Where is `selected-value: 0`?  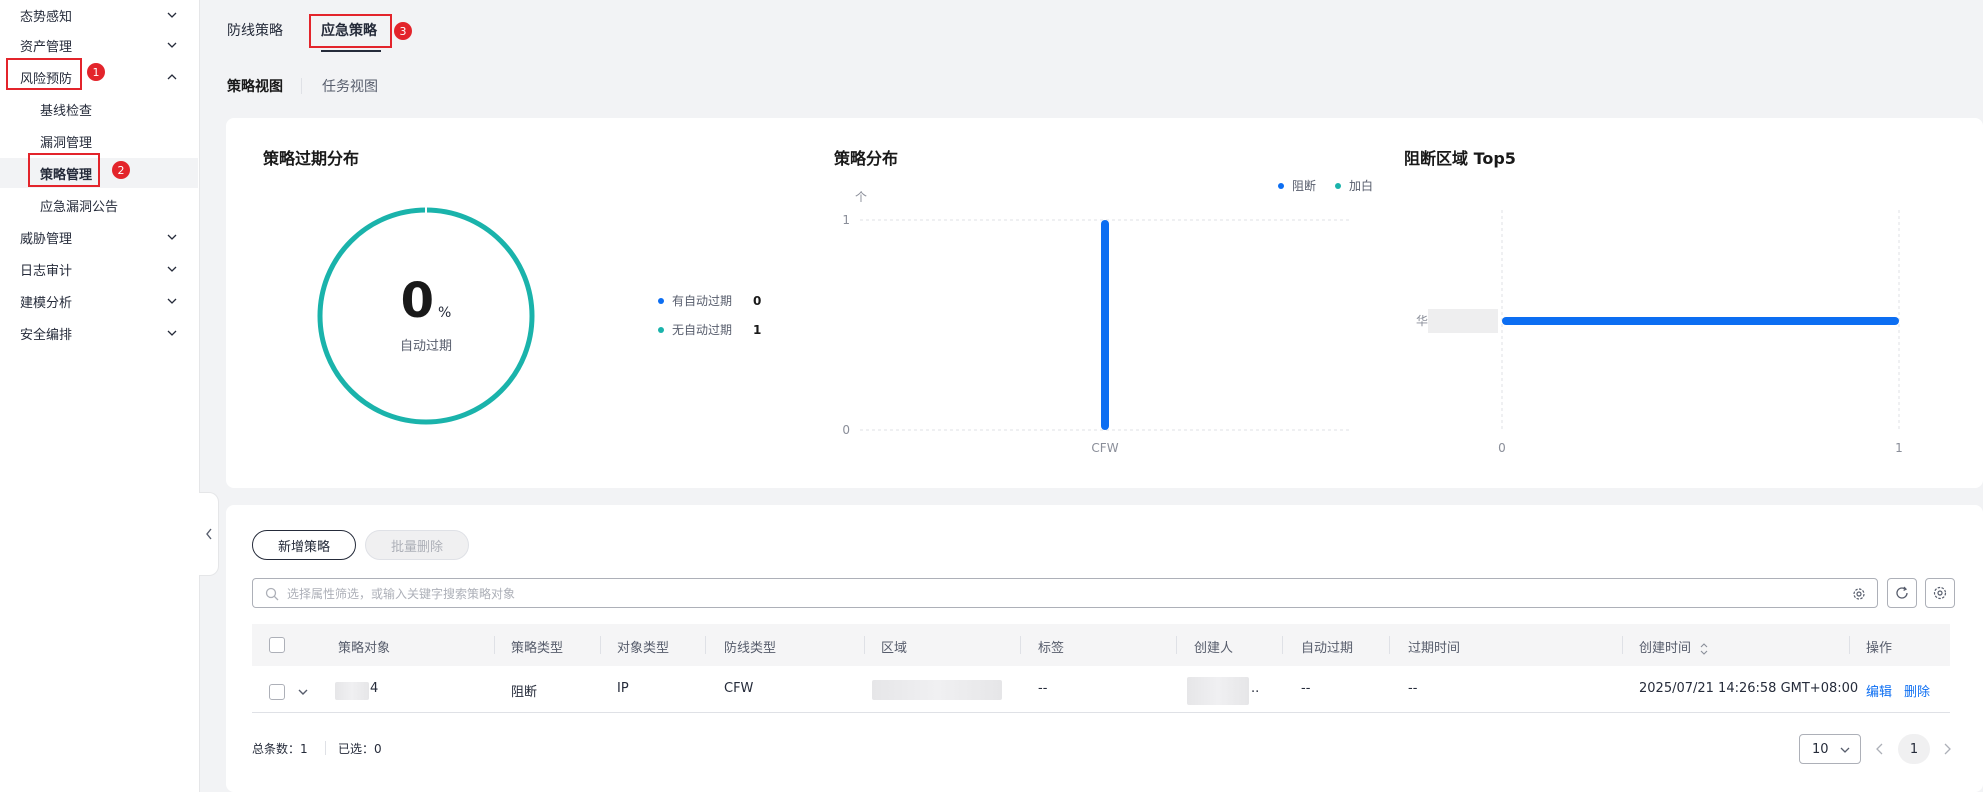 selected-value: 0 is located at coordinates (378, 749).